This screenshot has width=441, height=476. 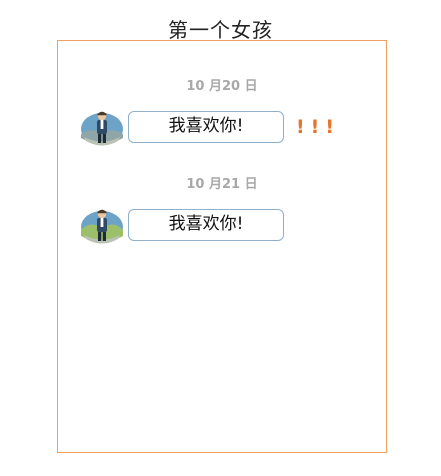 What do you see at coordinates (222, 86) in the screenshot?
I see `date-label: 10 月20 日` at bounding box center [222, 86].